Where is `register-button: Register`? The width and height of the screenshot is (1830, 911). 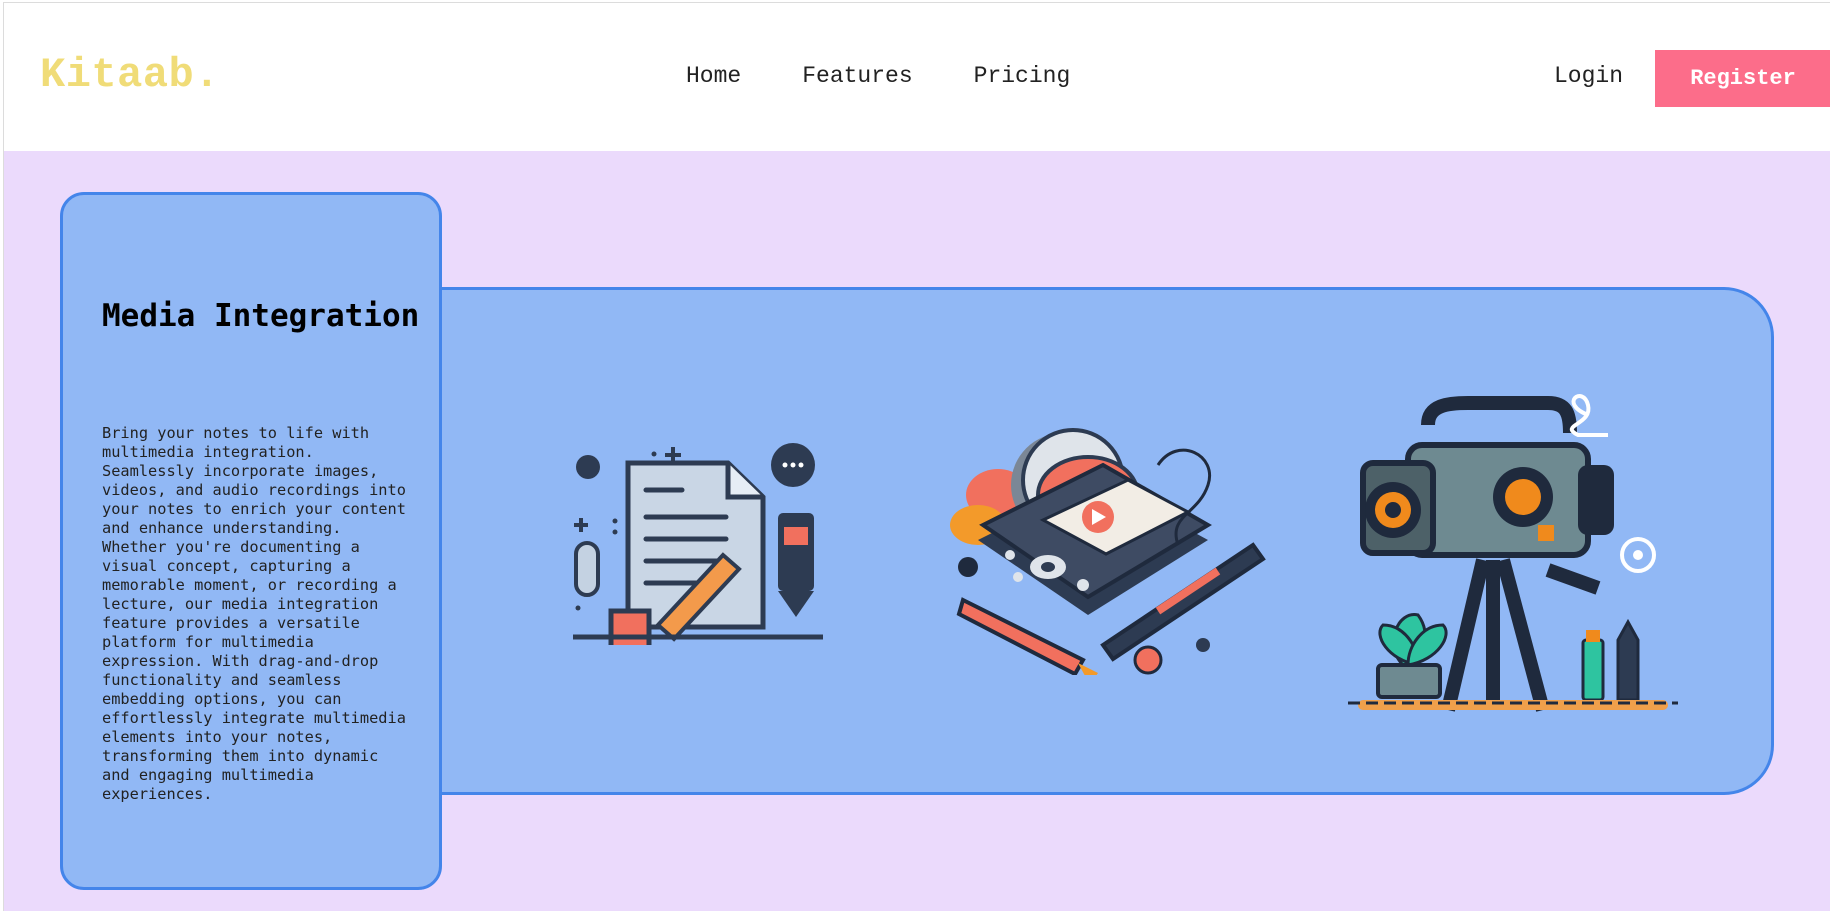
register-button: Register is located at coordinates (1742, 78).